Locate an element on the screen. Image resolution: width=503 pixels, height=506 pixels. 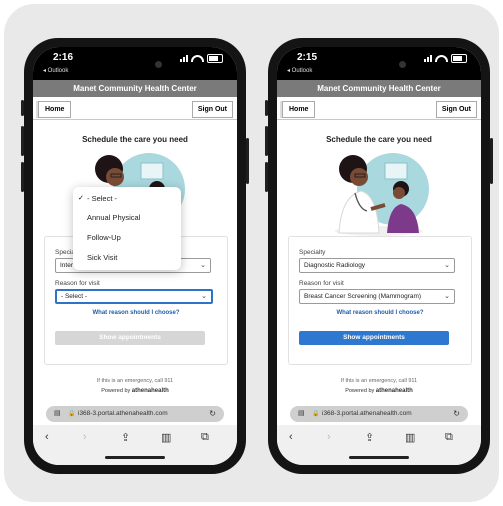
reason-value: - Select - is located at coordinates (74, 296).